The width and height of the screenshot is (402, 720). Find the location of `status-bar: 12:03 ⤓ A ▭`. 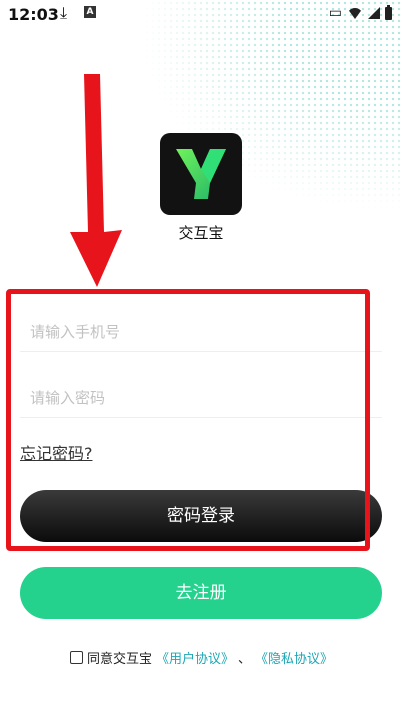

status-bar: 12:03 ⤓ A ▭ is located at coordinates (201, 14).